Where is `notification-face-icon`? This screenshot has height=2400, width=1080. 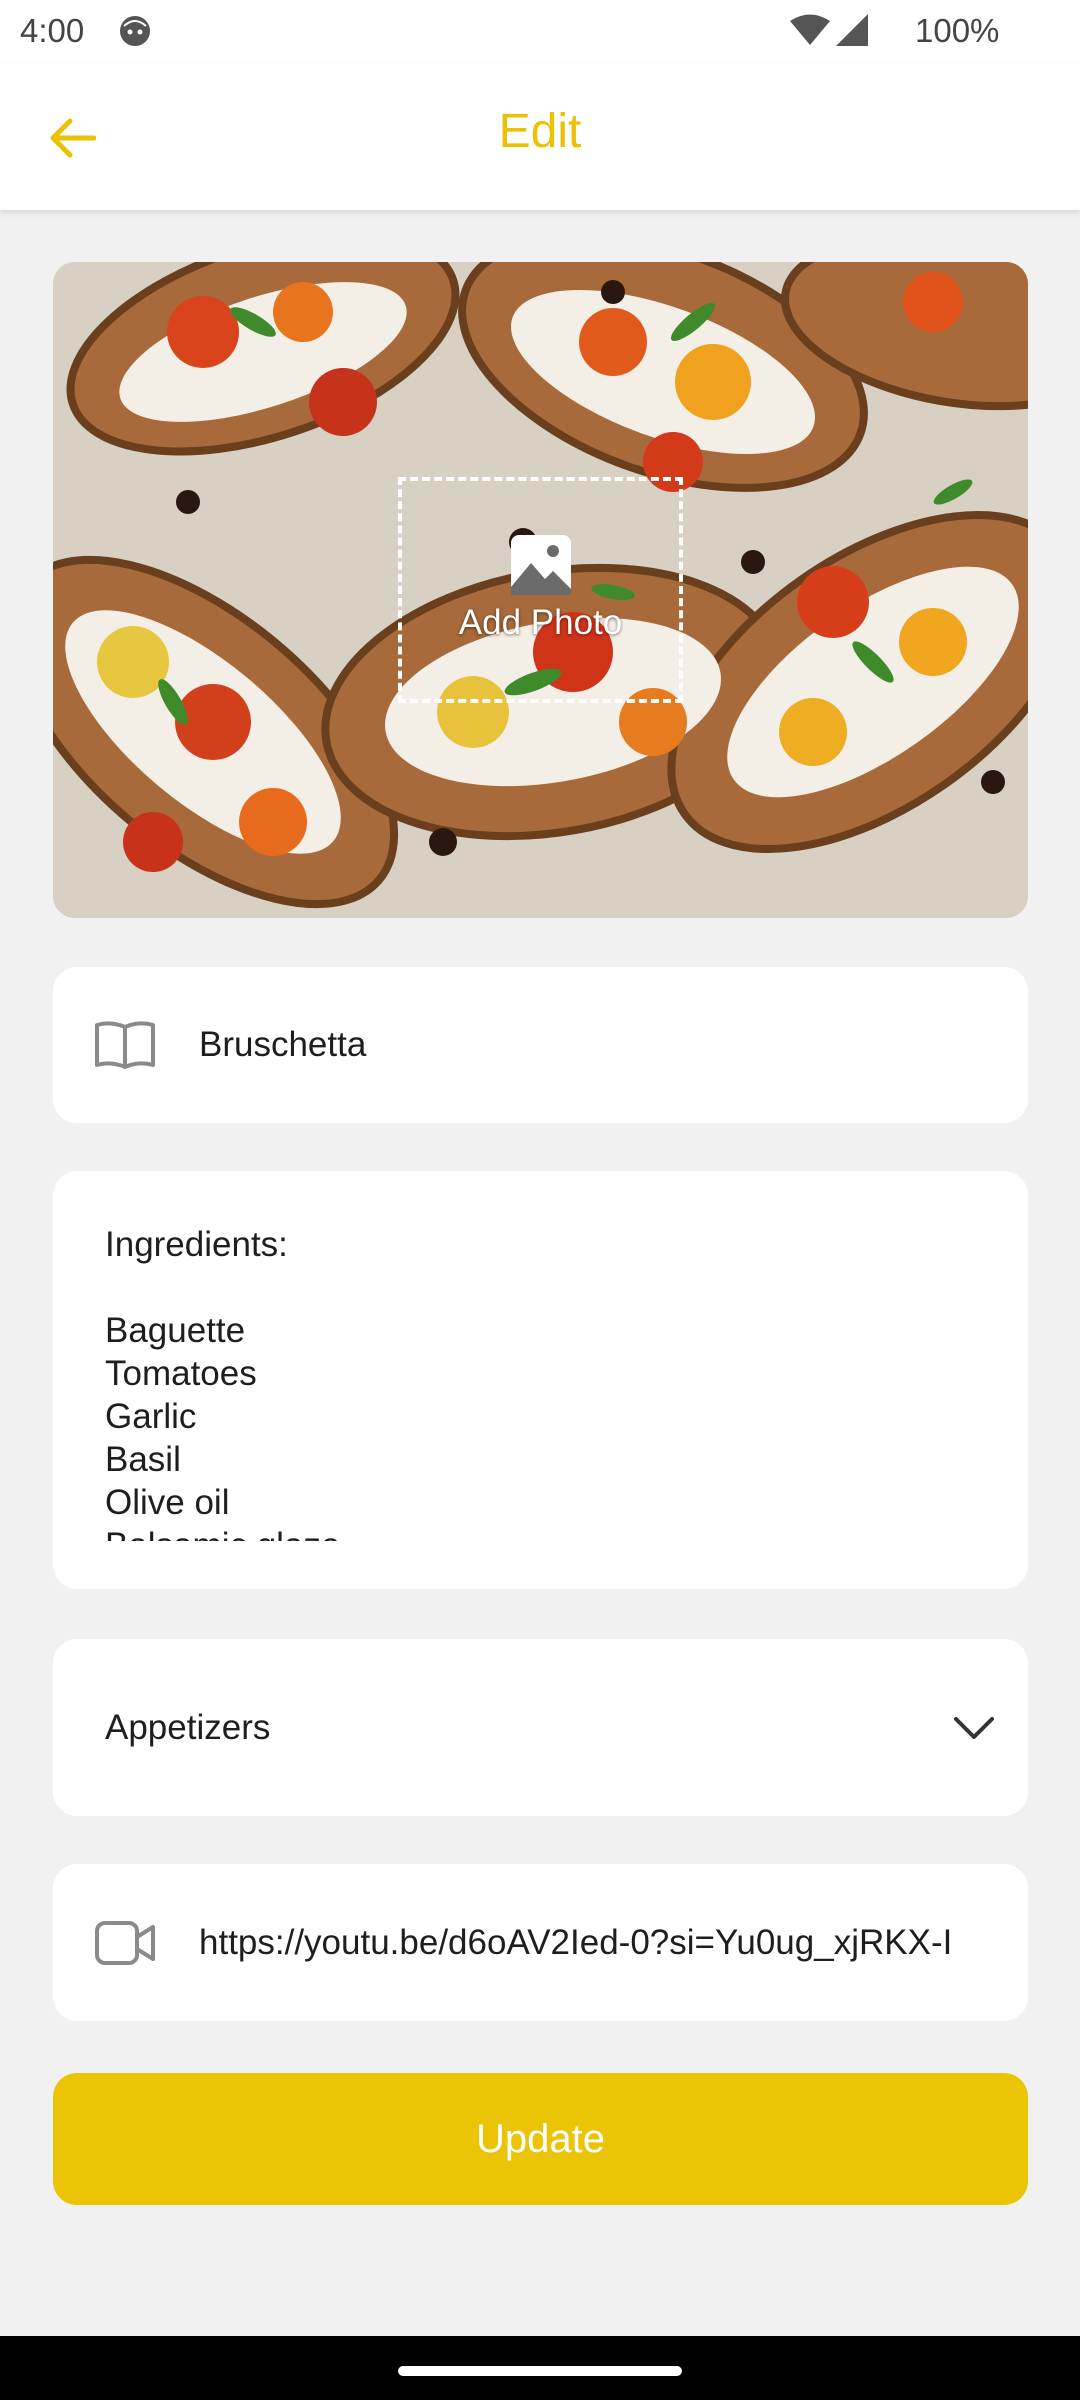 notification-face-icon is located at coordinates (135, 31).